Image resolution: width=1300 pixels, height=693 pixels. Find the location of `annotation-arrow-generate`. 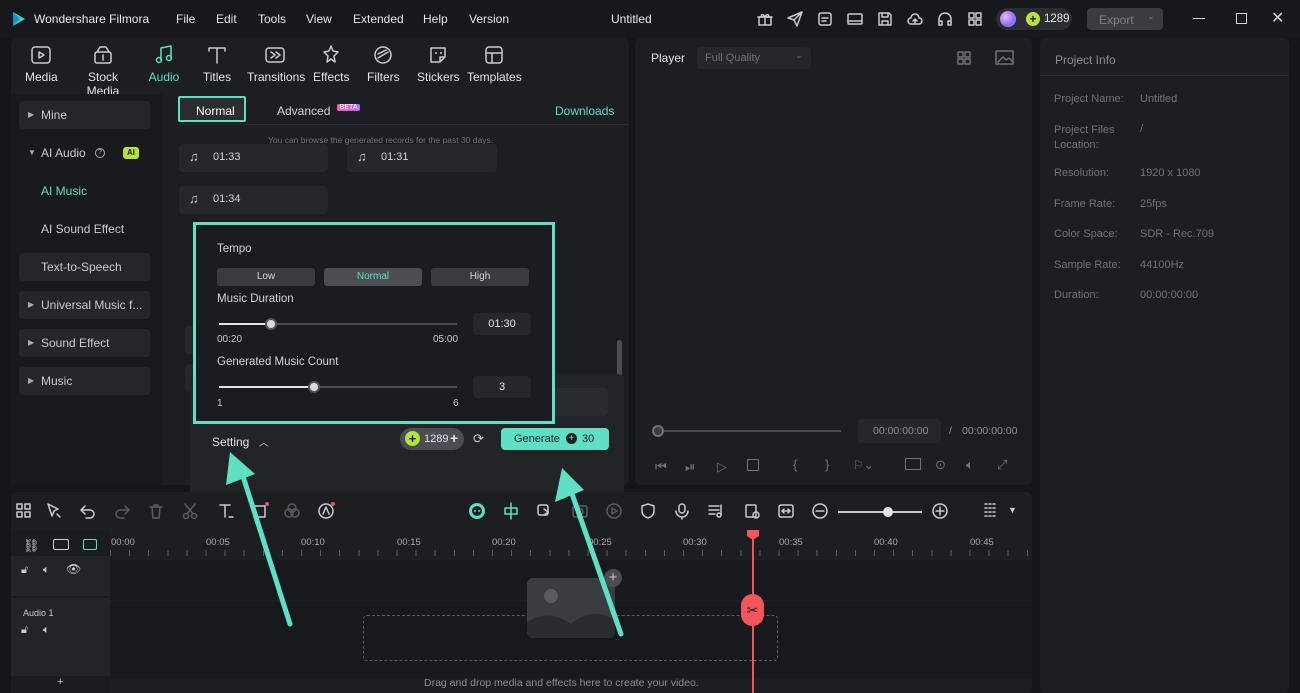

annotation-arrow-generate is located at coordinates (589, 552).